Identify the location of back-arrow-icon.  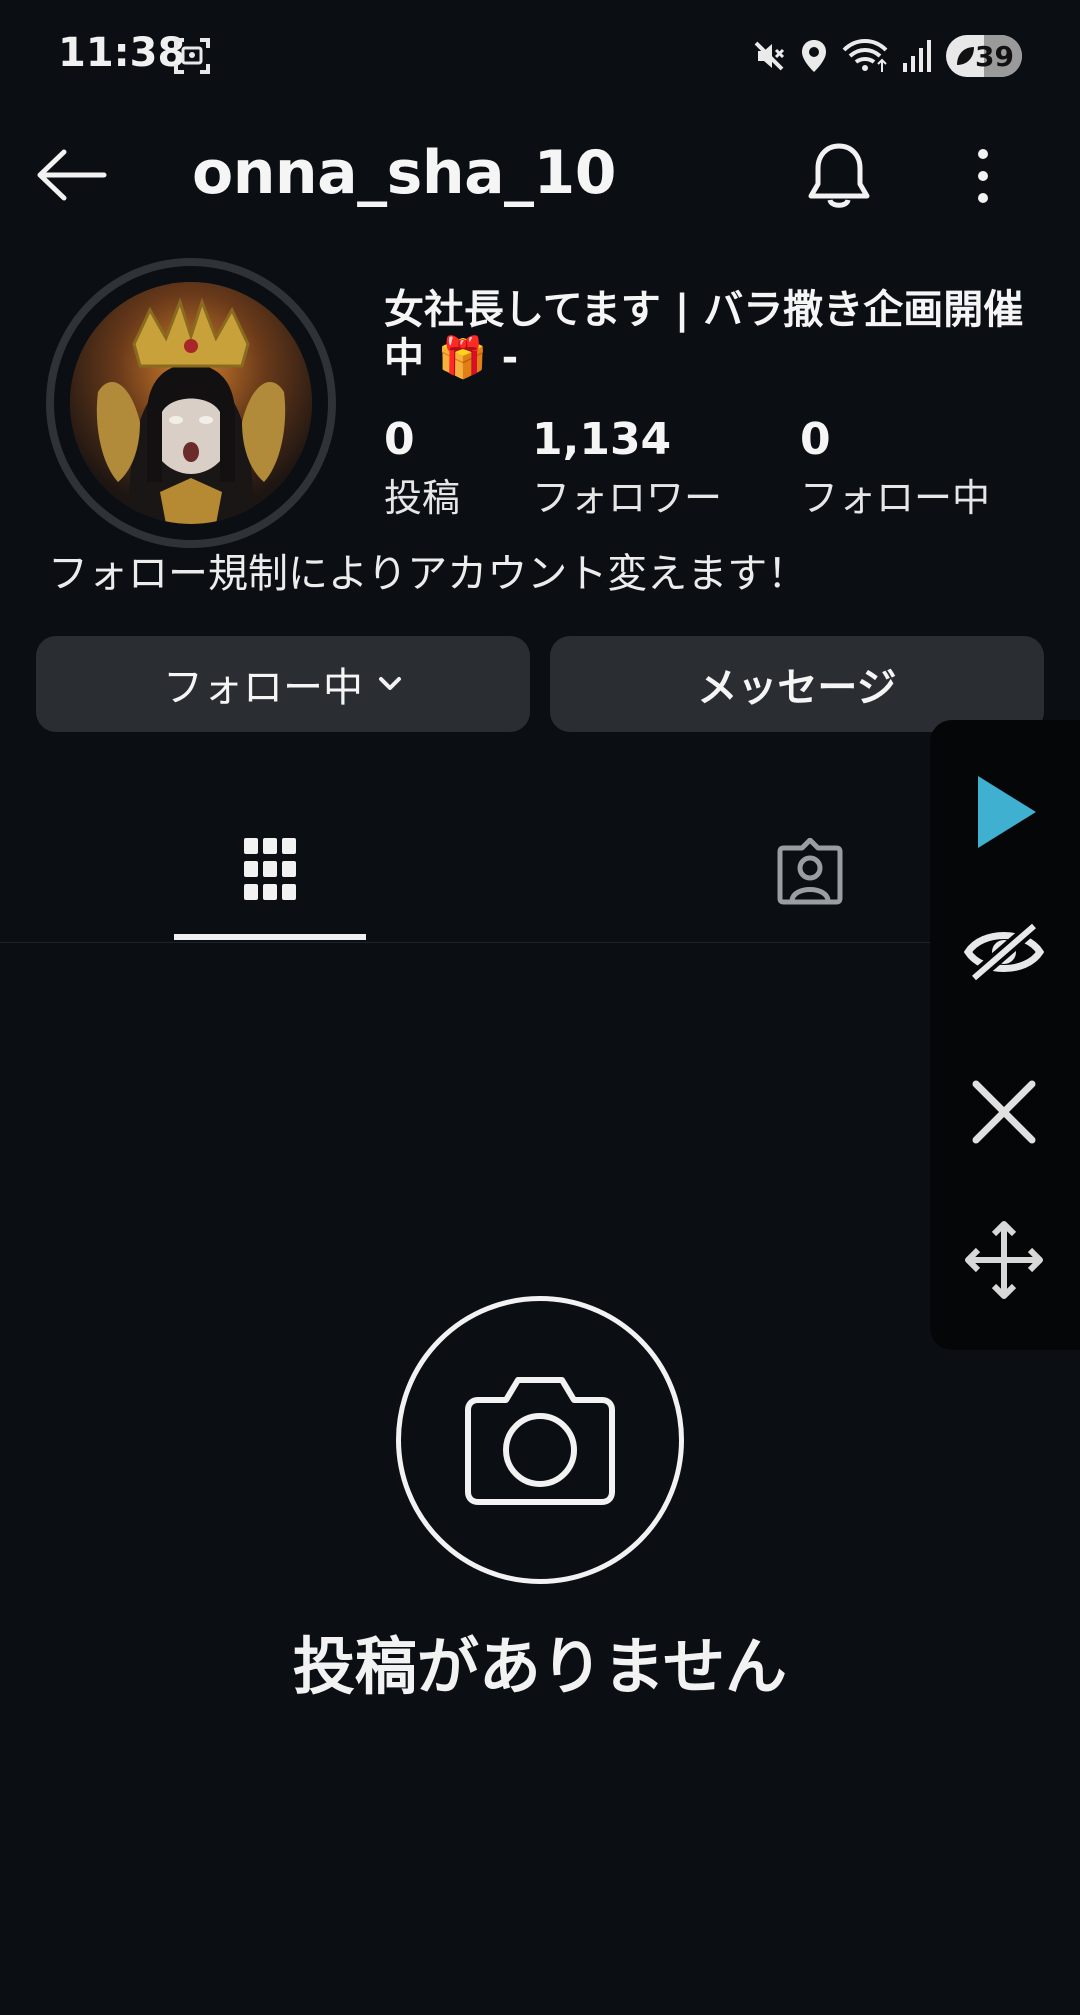
(72, 175).